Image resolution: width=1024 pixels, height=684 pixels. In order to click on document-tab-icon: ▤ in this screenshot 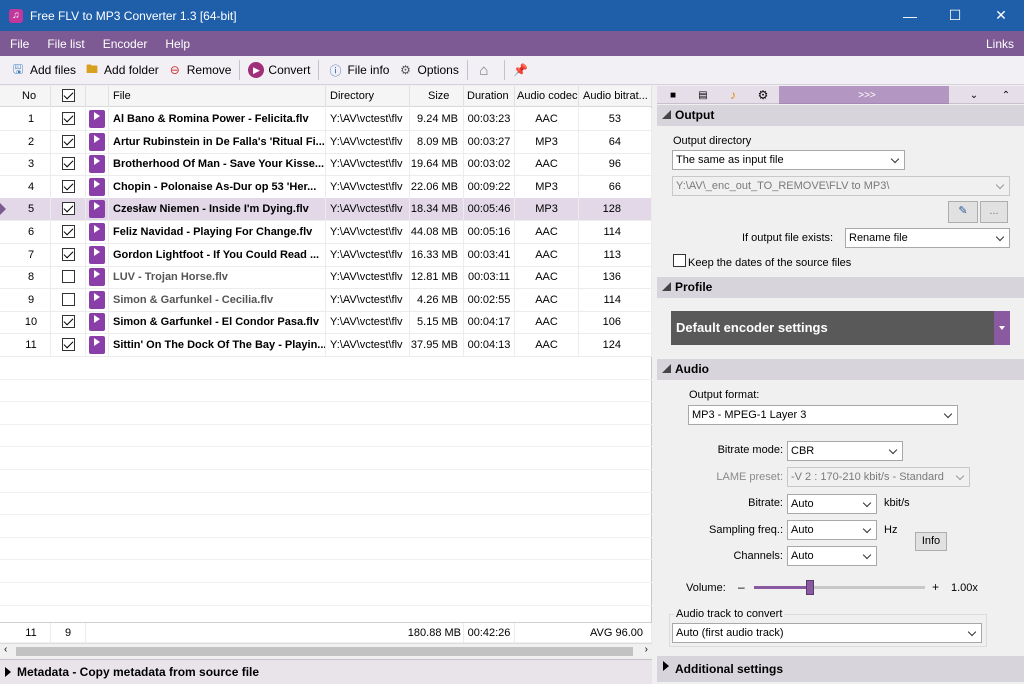, I will do `click(703, 95)`.